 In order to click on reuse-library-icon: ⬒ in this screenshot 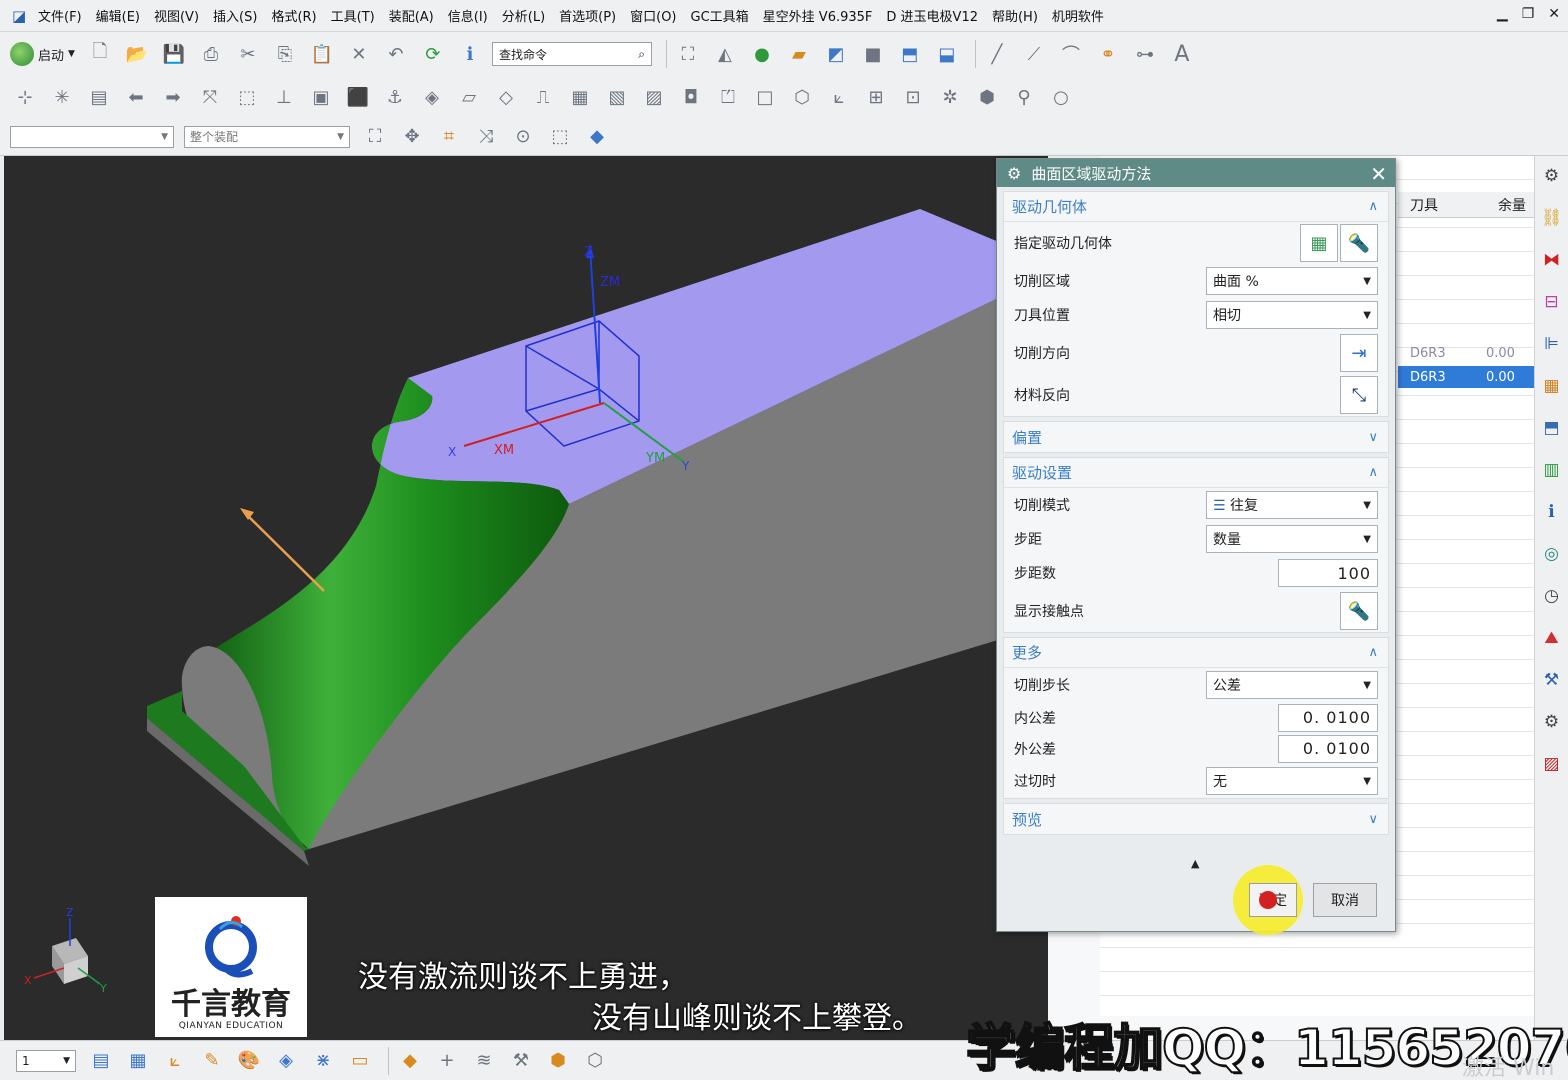, I will do `click(1552, 428)`.